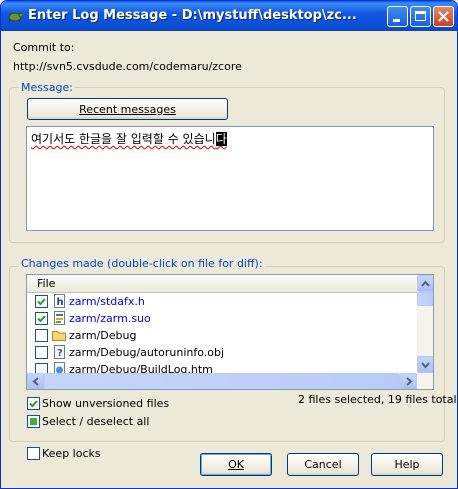  Describe the element at coordinates (226, 301) in the screenshot. I see `file-row: h zarm/stdafx.h` at that location.